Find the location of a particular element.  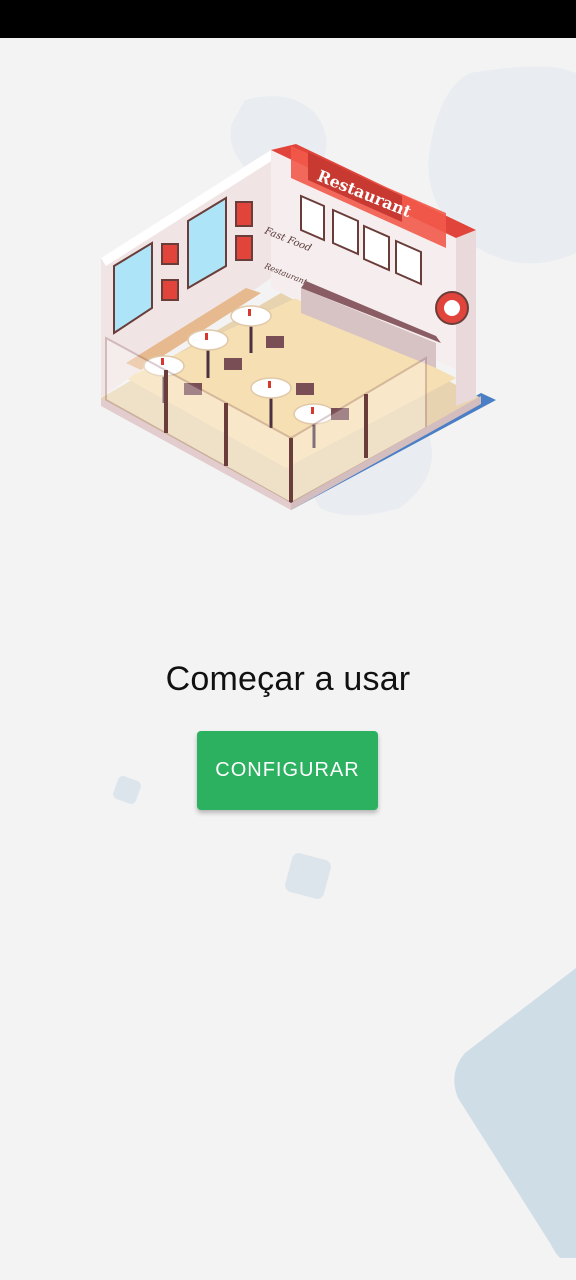

page-title: Começar a usar is located at coordinates (288, 679).